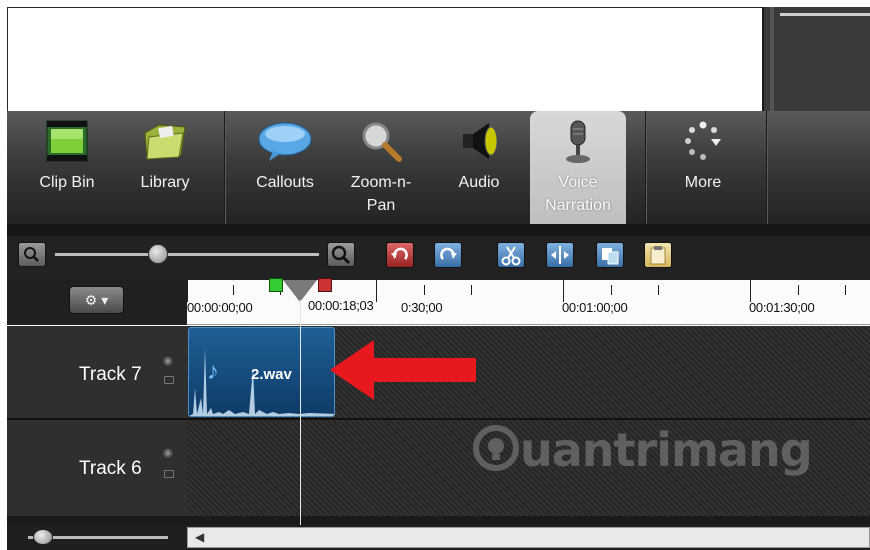 The width and height of the screenshot is (870, 550). What do you see at coordinates (381, 194) in the screenshot?
I see `zoom-n-pan-label: Zoom-n- Pan` at bounding box center [381, 194].